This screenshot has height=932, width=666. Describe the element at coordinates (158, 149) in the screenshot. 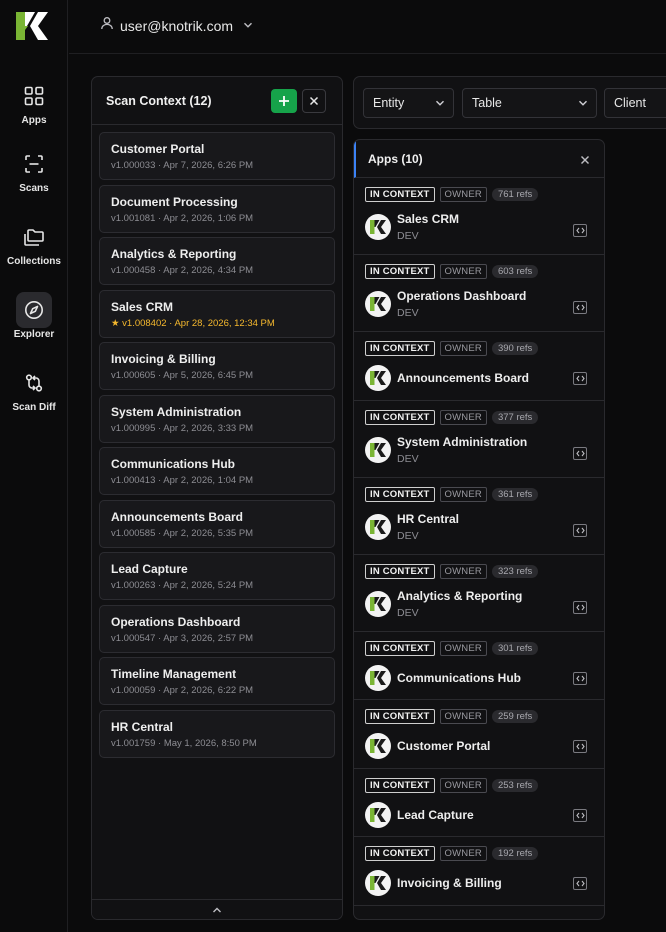

I see `scan-name: Customer Portal` at that location.